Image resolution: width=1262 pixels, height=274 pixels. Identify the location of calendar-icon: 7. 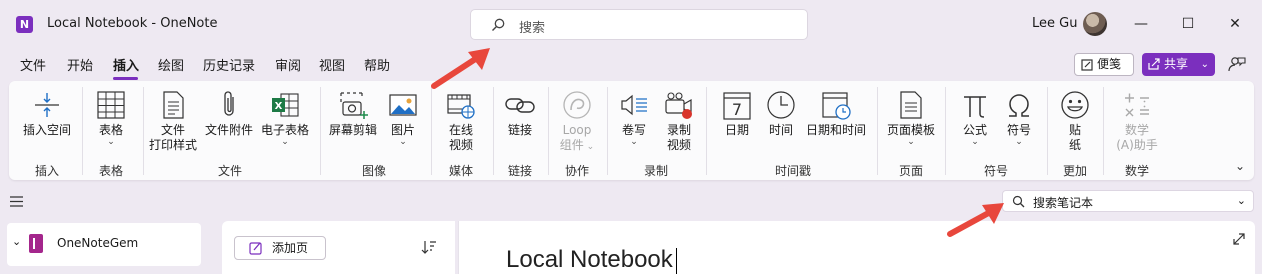
(737, 106).